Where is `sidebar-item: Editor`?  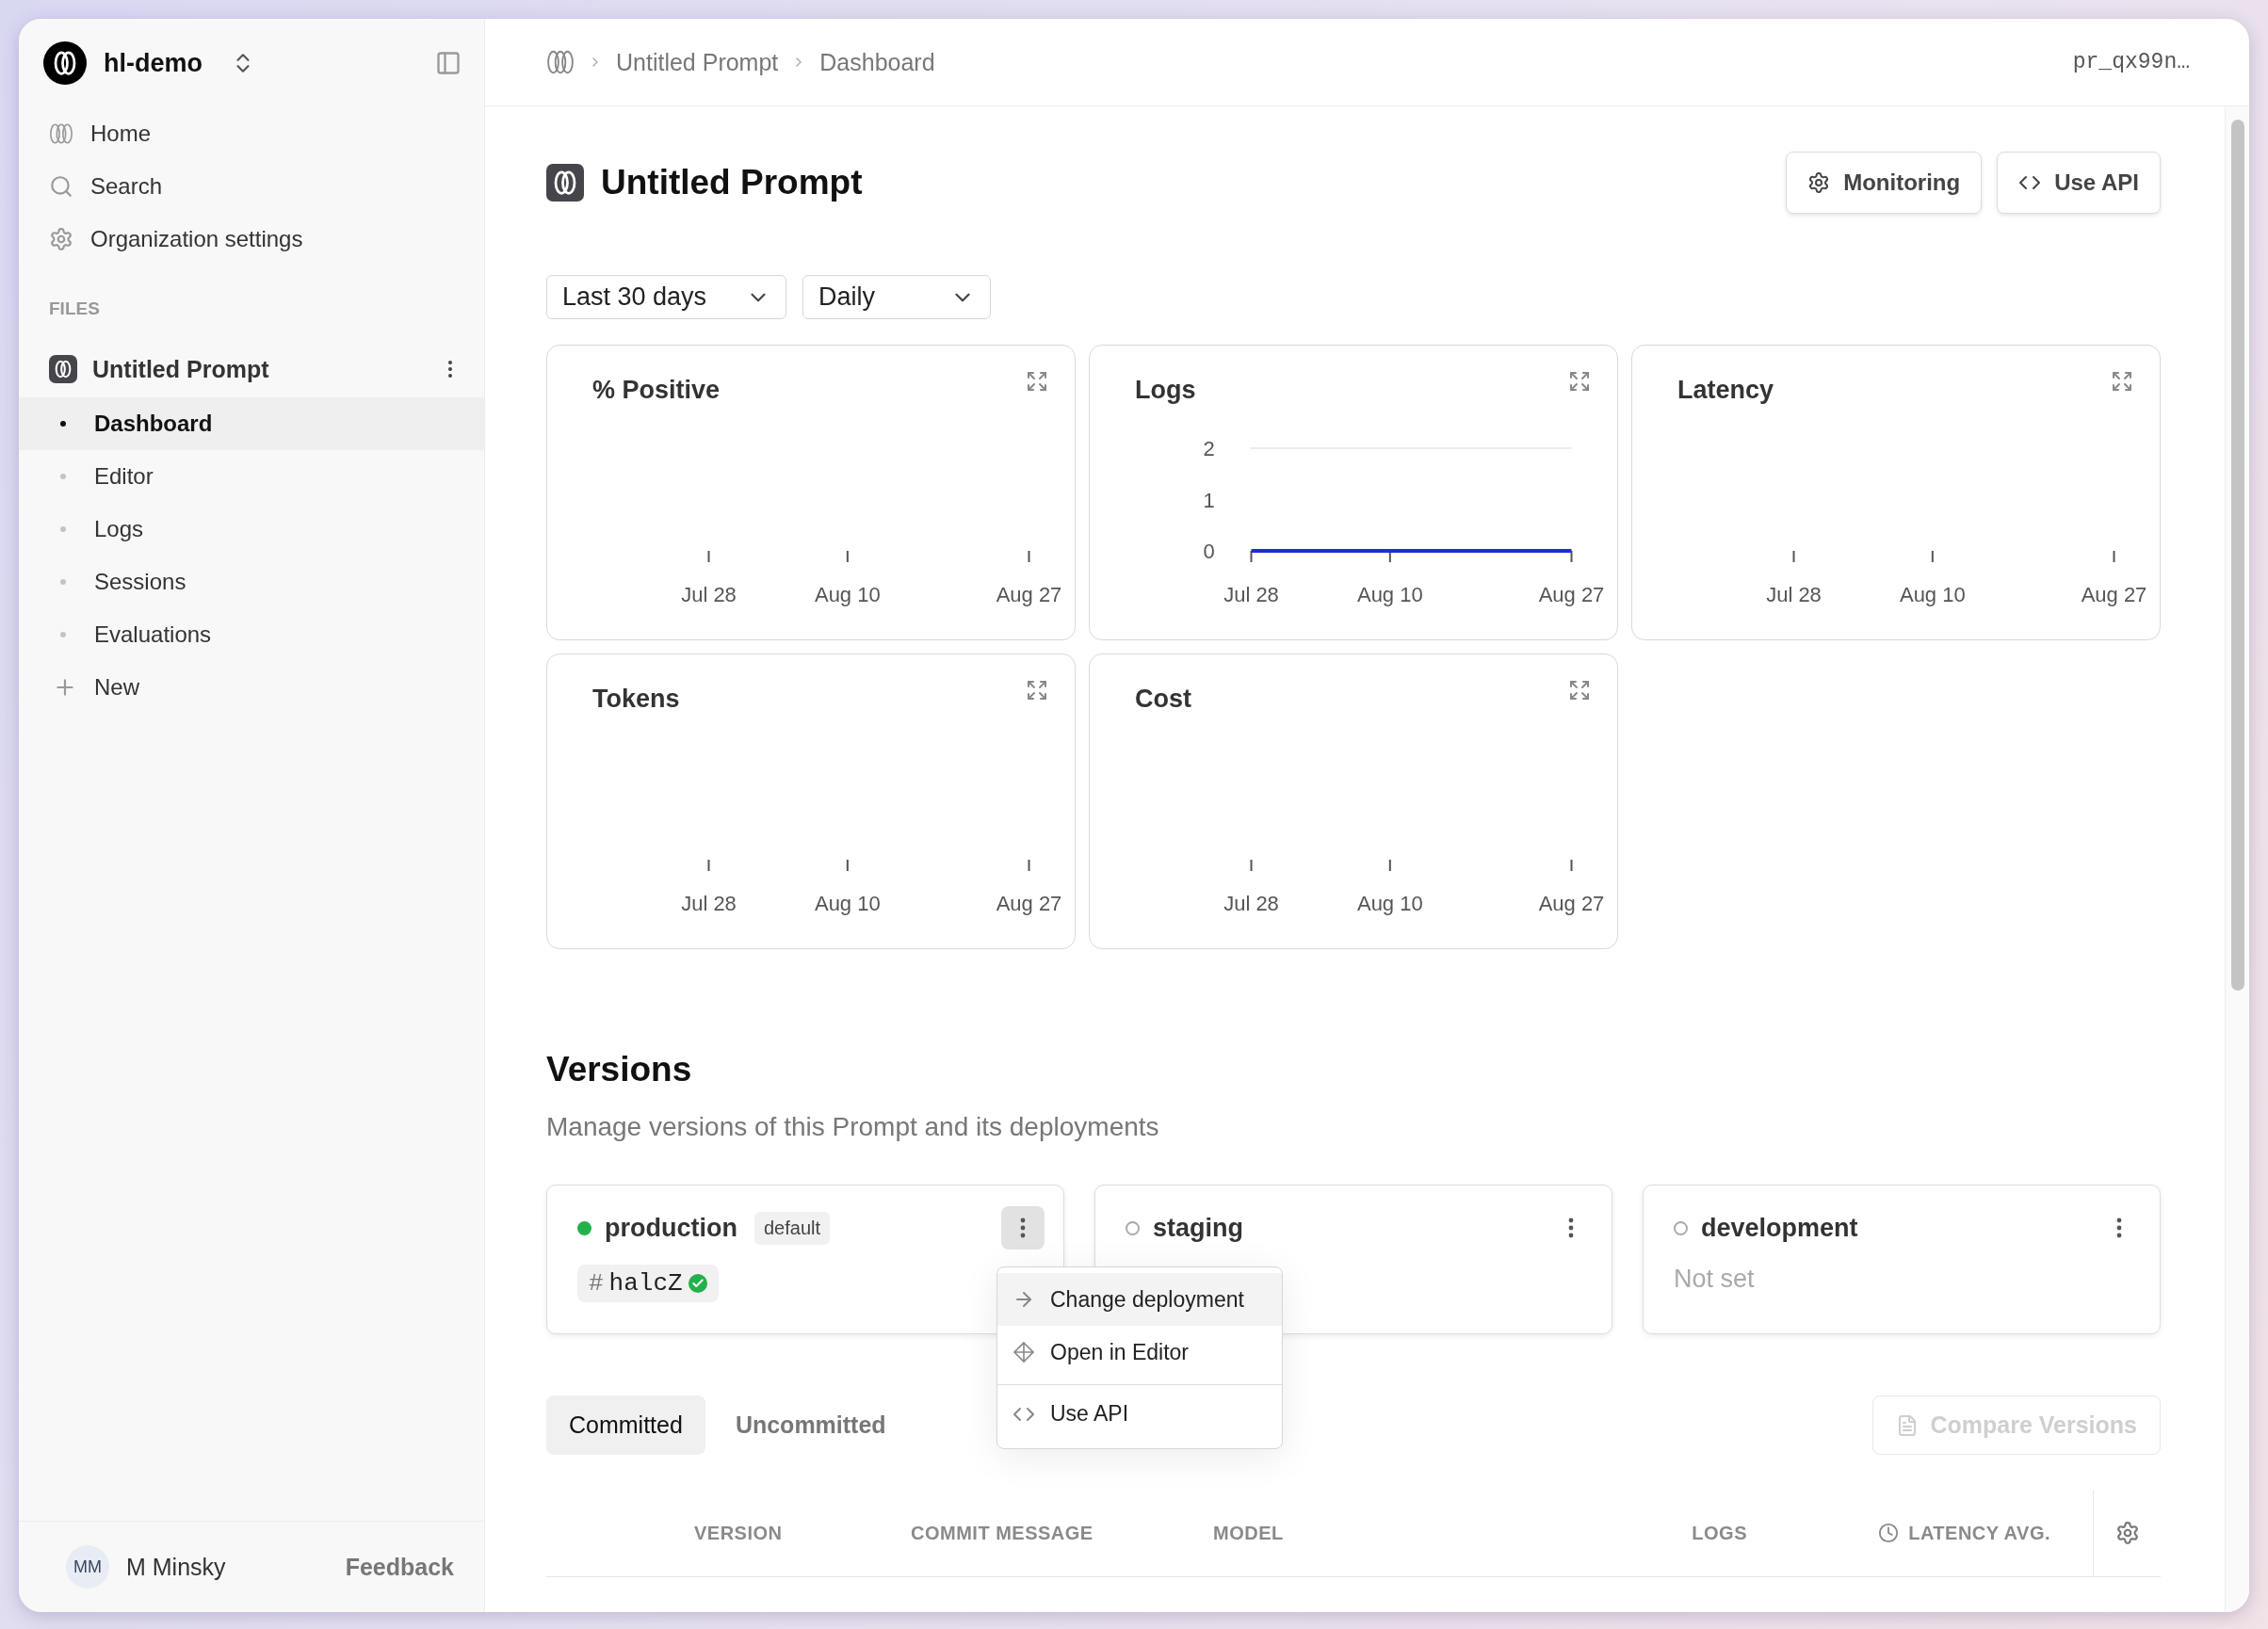
sidebar-item: Editor is located at coordinates (252, 476).